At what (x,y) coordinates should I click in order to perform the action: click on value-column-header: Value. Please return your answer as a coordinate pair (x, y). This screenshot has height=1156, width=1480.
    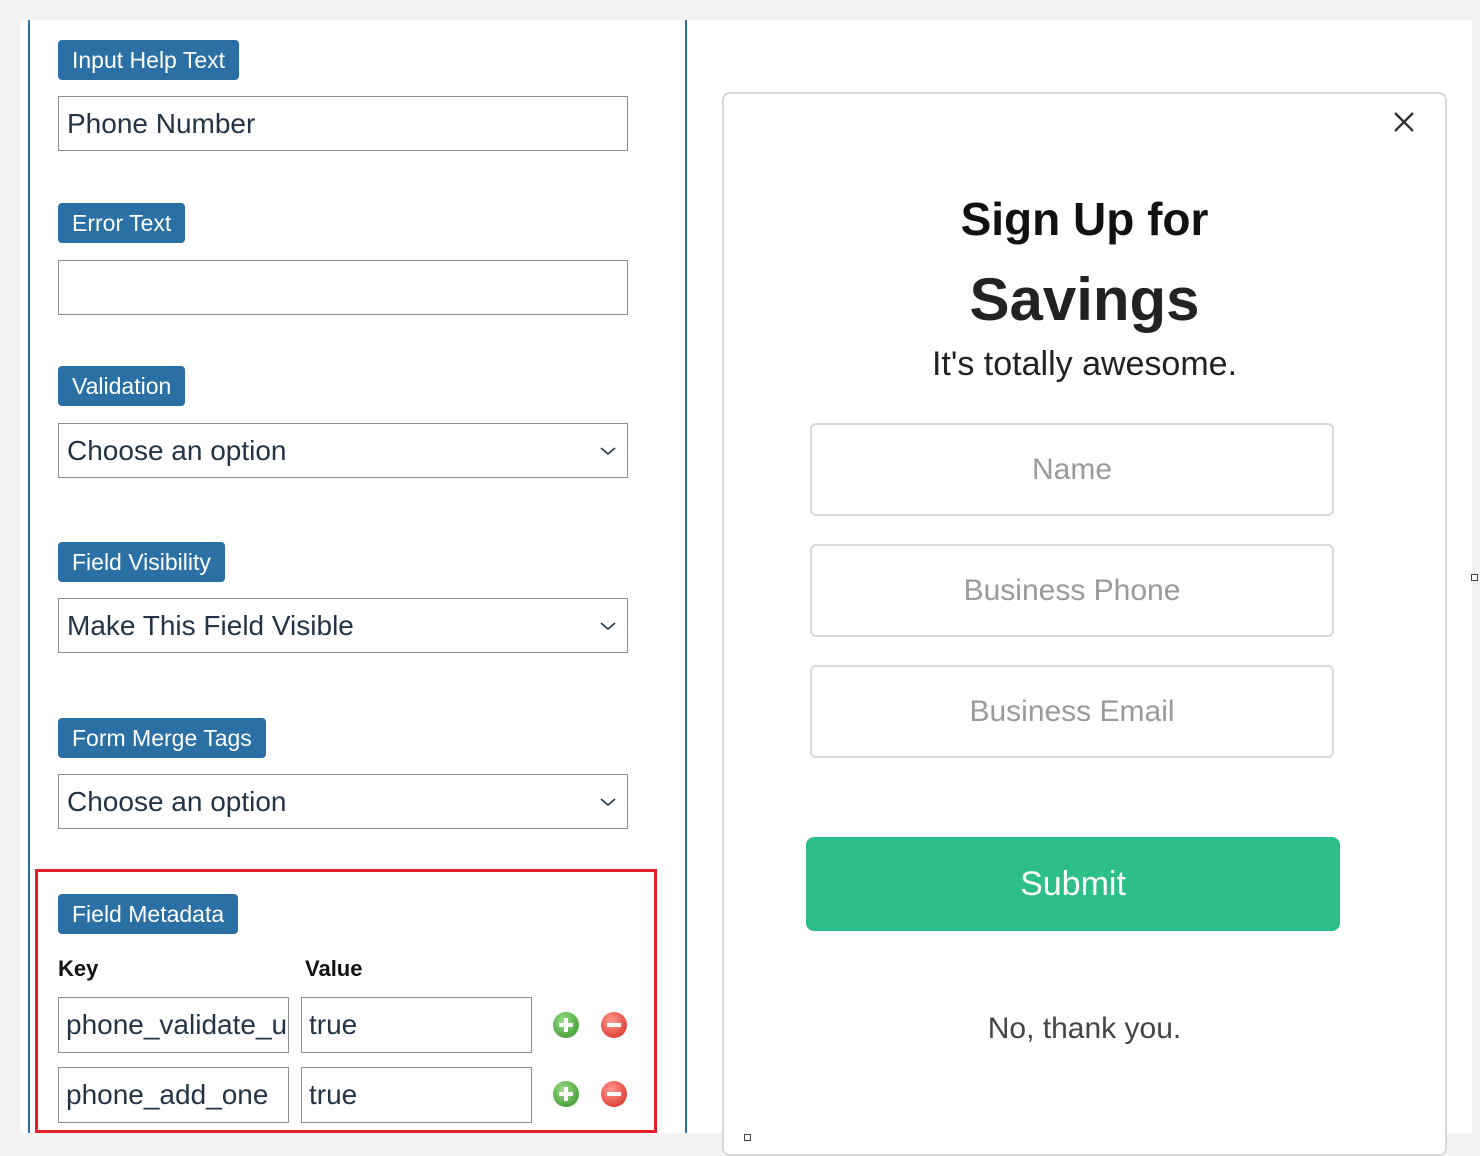
    Looking at the image, I should click on (334, 968).